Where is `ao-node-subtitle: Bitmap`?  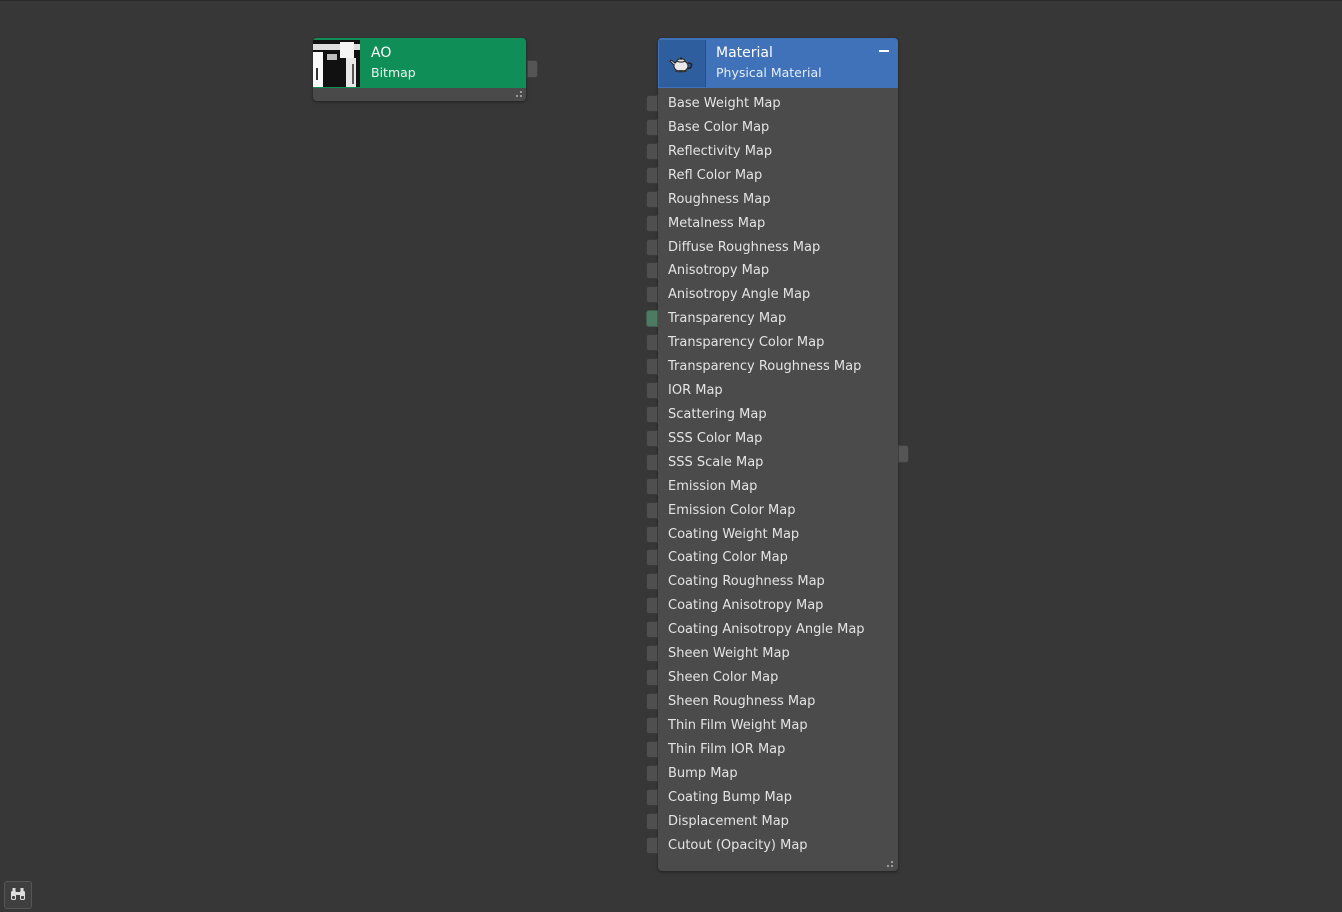
ao-node-subtitle: Bitmap is located at coordinates (393, 72).